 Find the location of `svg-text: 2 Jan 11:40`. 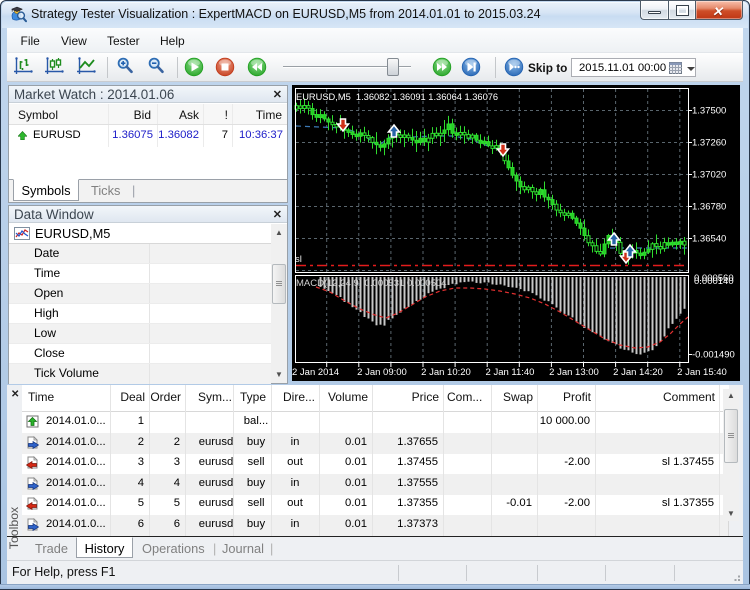

svg-text: 2 Jan 11:40 is located at coordinates (510, 372).